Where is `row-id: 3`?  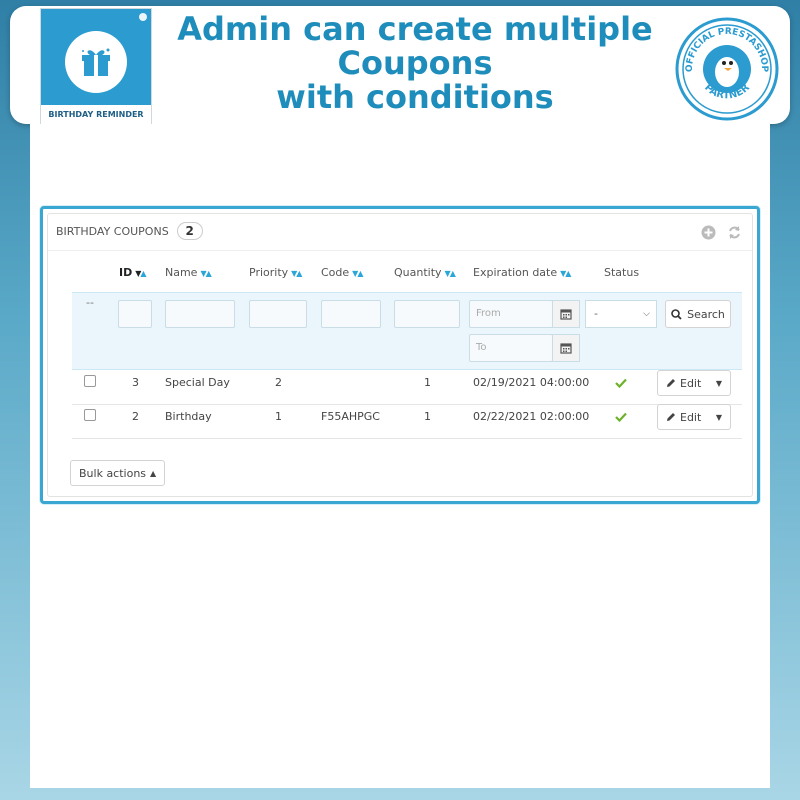
row-id: 3 is located at coordinates (135, 382).